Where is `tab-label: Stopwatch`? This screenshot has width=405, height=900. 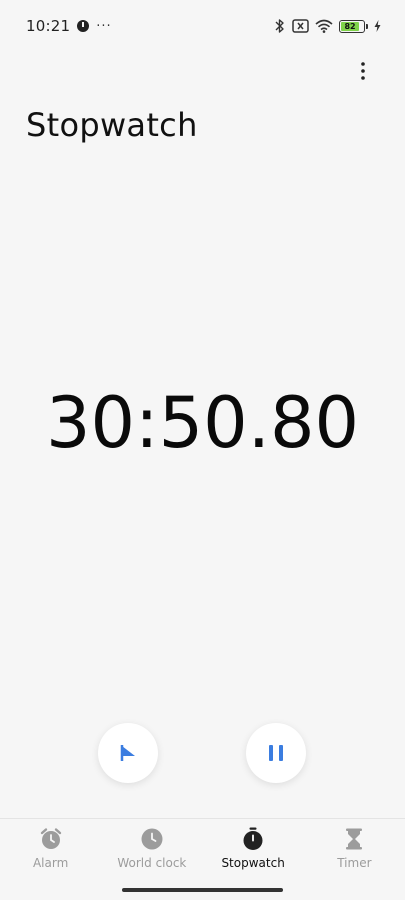
tab-label: Stopwatch is located at coordinates (253, 863).